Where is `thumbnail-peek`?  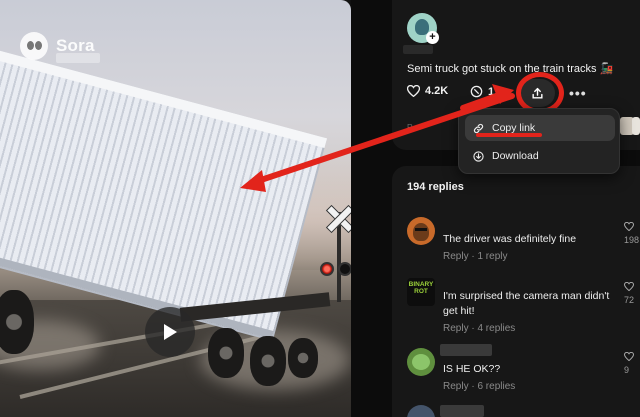 thumbnail-peek is located at coordinates (636, 126).